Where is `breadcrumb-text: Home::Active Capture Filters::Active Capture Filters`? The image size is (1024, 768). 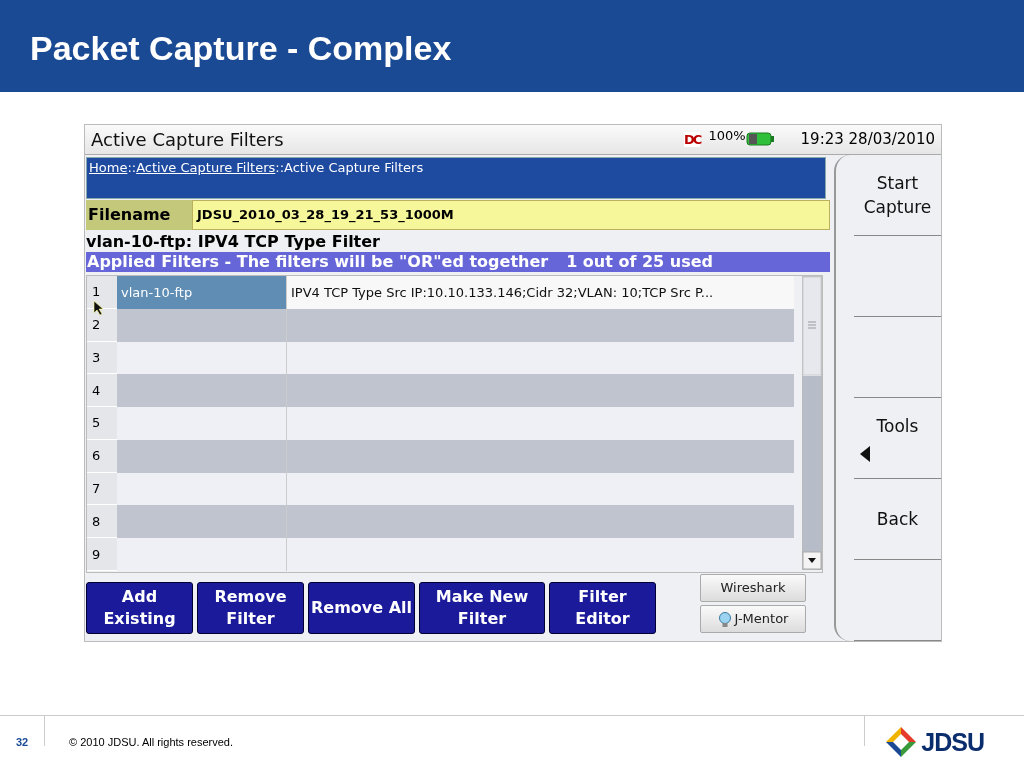
breadcrumb-text: Home::Active Capture Filters::Active Capture Filters is located at coordinates (256, 167).